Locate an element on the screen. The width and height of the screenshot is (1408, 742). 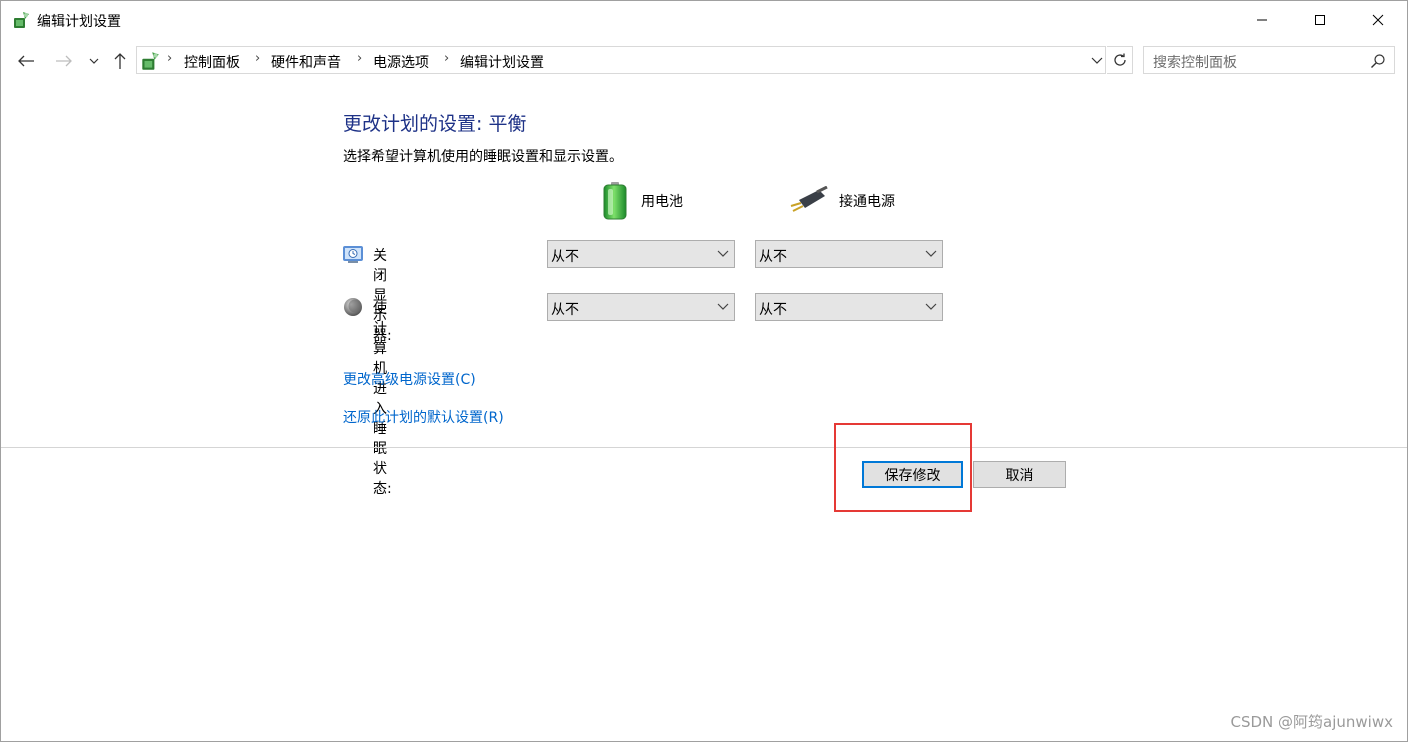
sleep-label: 使计算机进入睡眠状态: is located at coordinates (382, 399).